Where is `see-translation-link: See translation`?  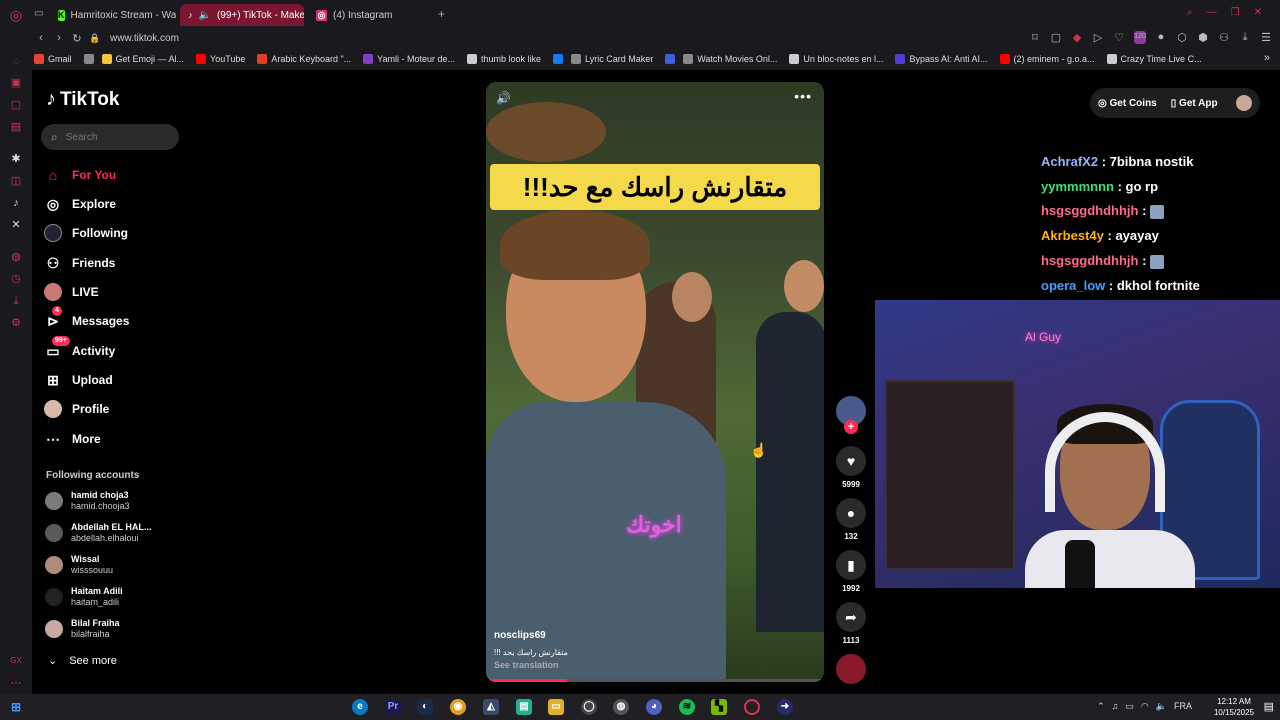
see-translation-link: See translation is located at coordinates (526, 665).